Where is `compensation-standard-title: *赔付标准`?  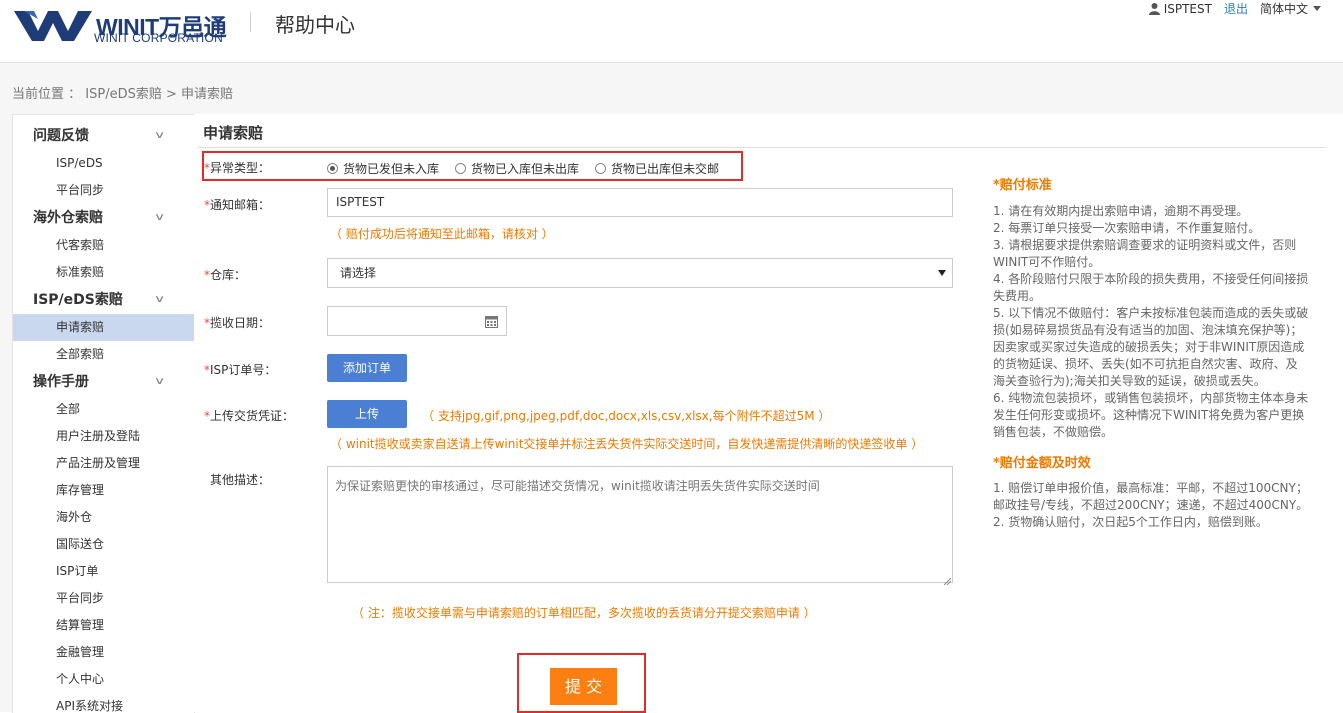
compensation-standard-title: *赔付标准 is located at coordinates (1022, 185).